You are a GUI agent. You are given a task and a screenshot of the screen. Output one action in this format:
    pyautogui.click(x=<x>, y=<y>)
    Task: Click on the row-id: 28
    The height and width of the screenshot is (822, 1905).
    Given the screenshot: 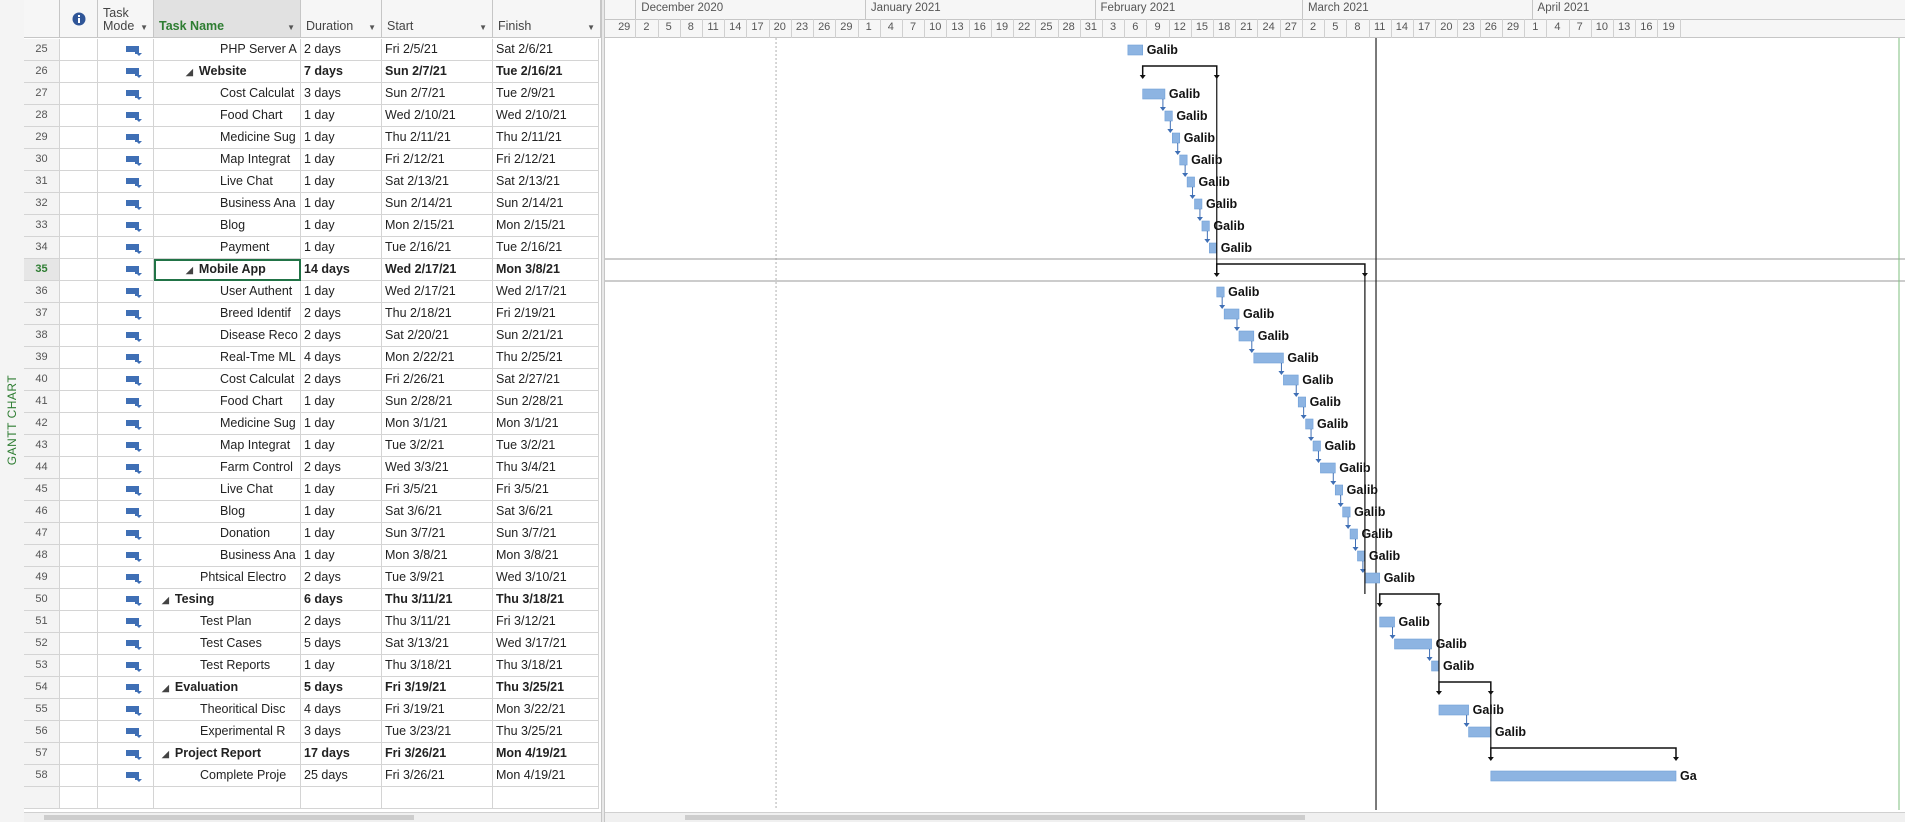 What is the action you would take?
    pyautogui.click(x=42, y=116)
    